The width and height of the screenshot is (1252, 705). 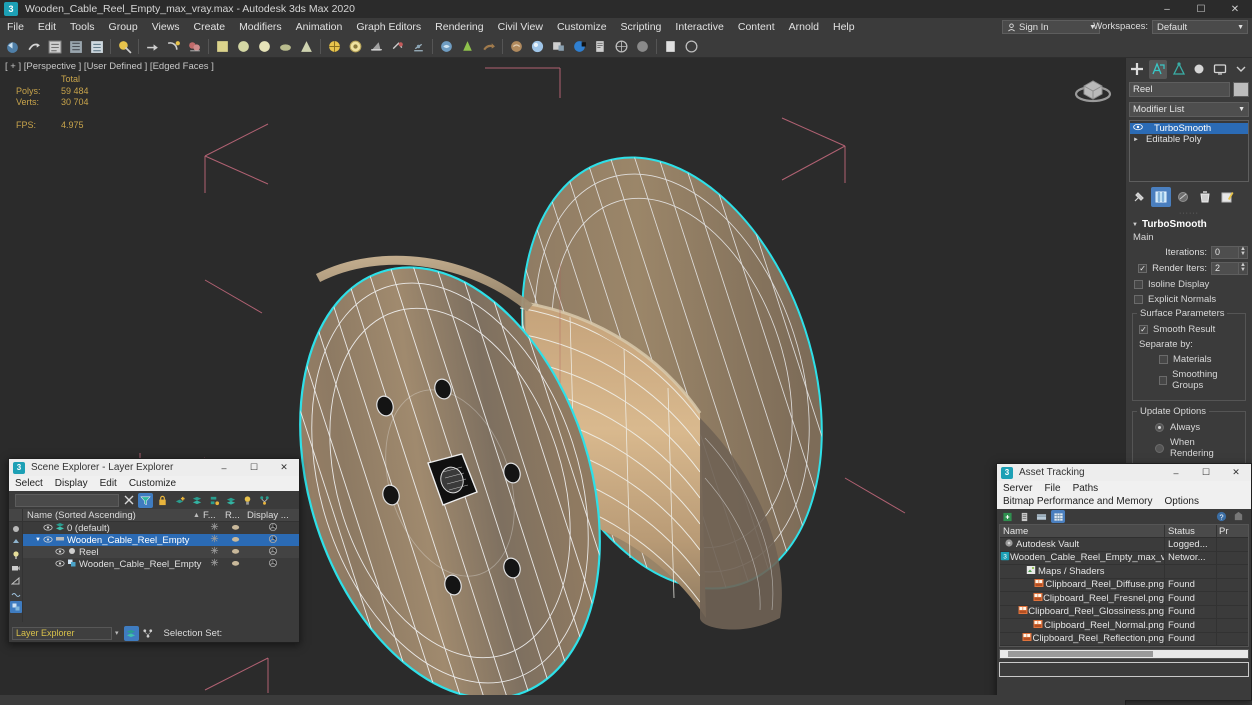 I want to click on se-menu-select: Select, so click(x=29, y=483).